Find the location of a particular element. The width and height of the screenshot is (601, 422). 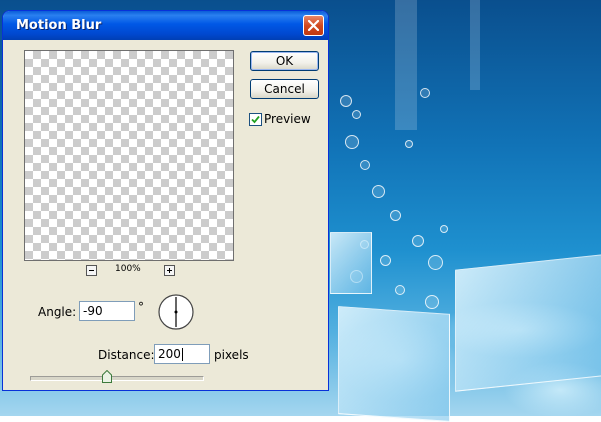

preview-checkbox is located at coordinates (255, 119).